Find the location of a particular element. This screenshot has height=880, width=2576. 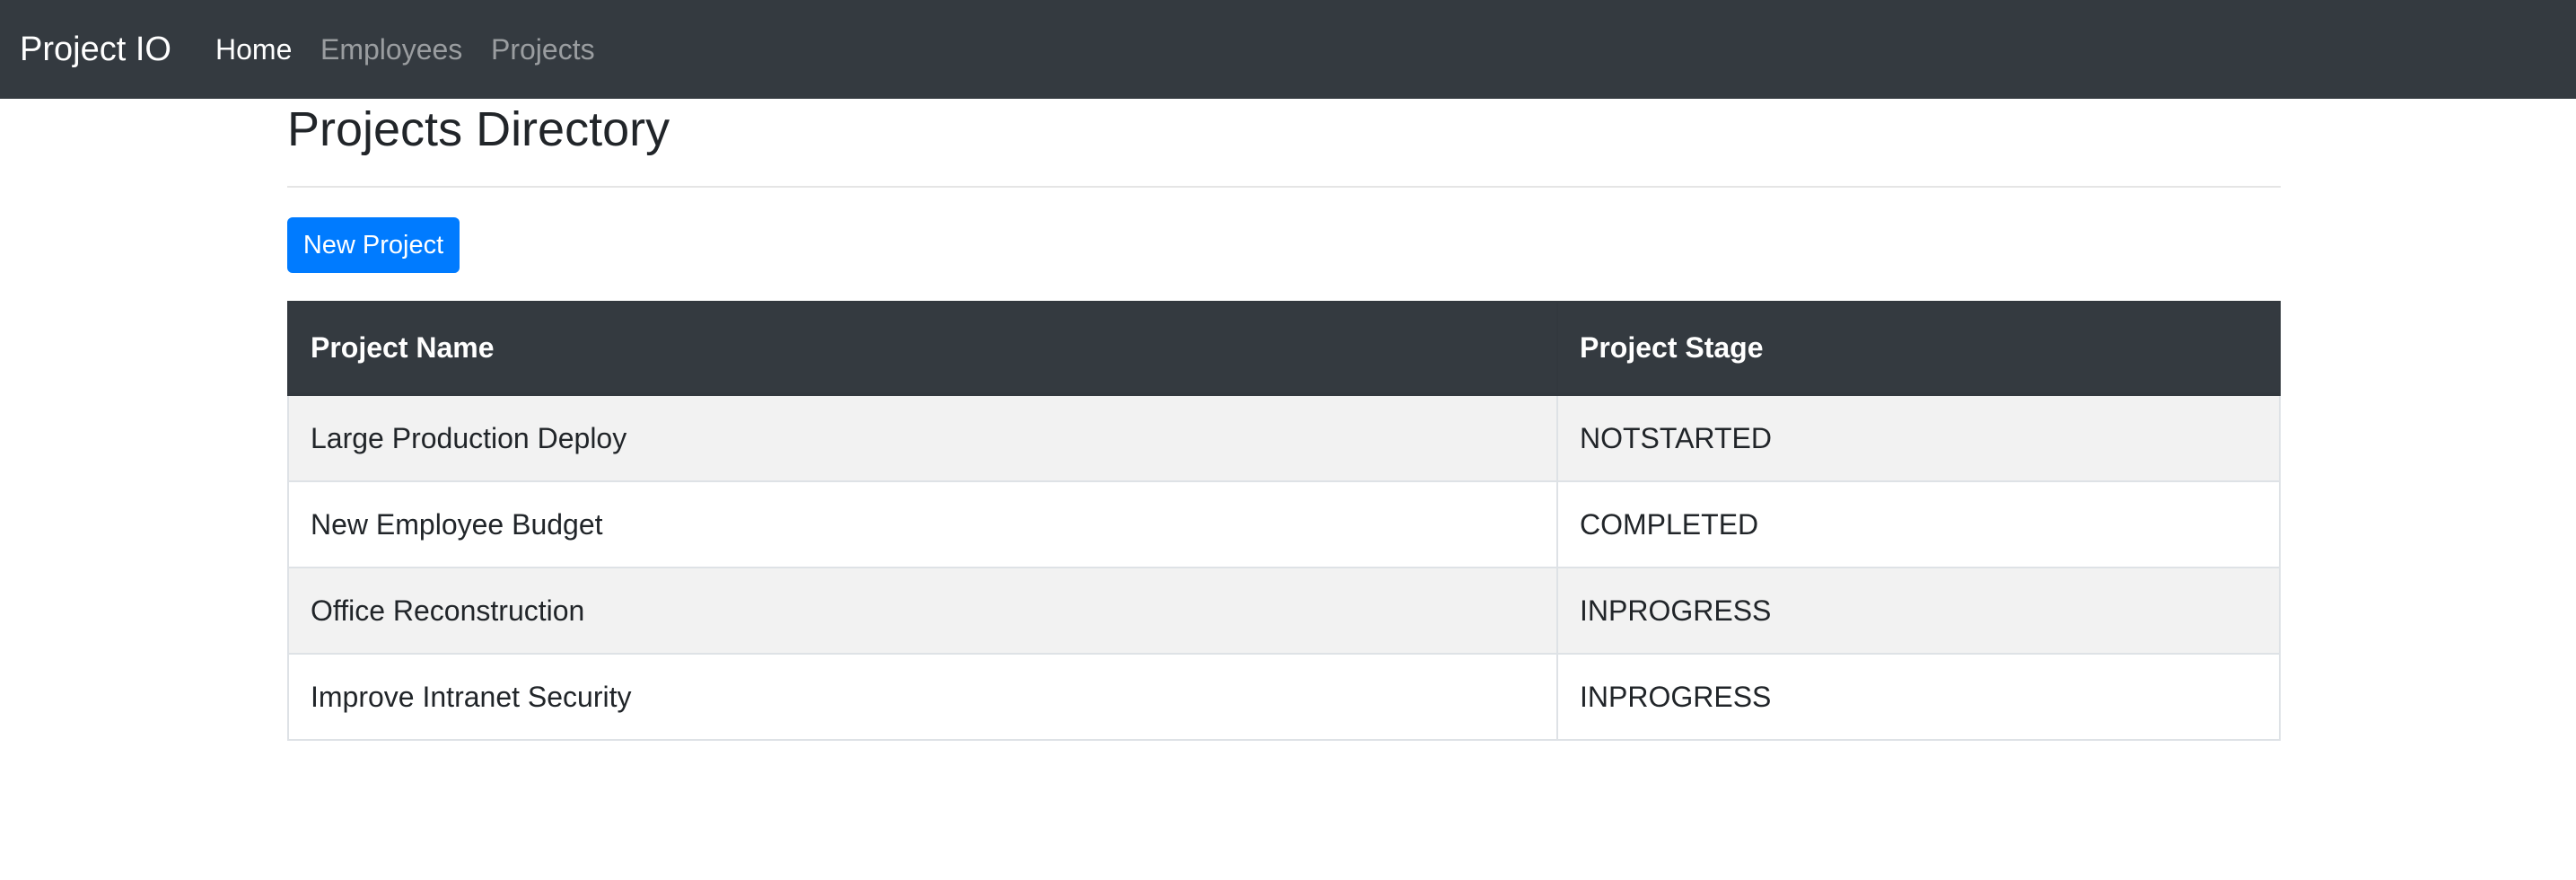

project-stage-cell: NOTSTARTED is located at coordinates (1918, 437).